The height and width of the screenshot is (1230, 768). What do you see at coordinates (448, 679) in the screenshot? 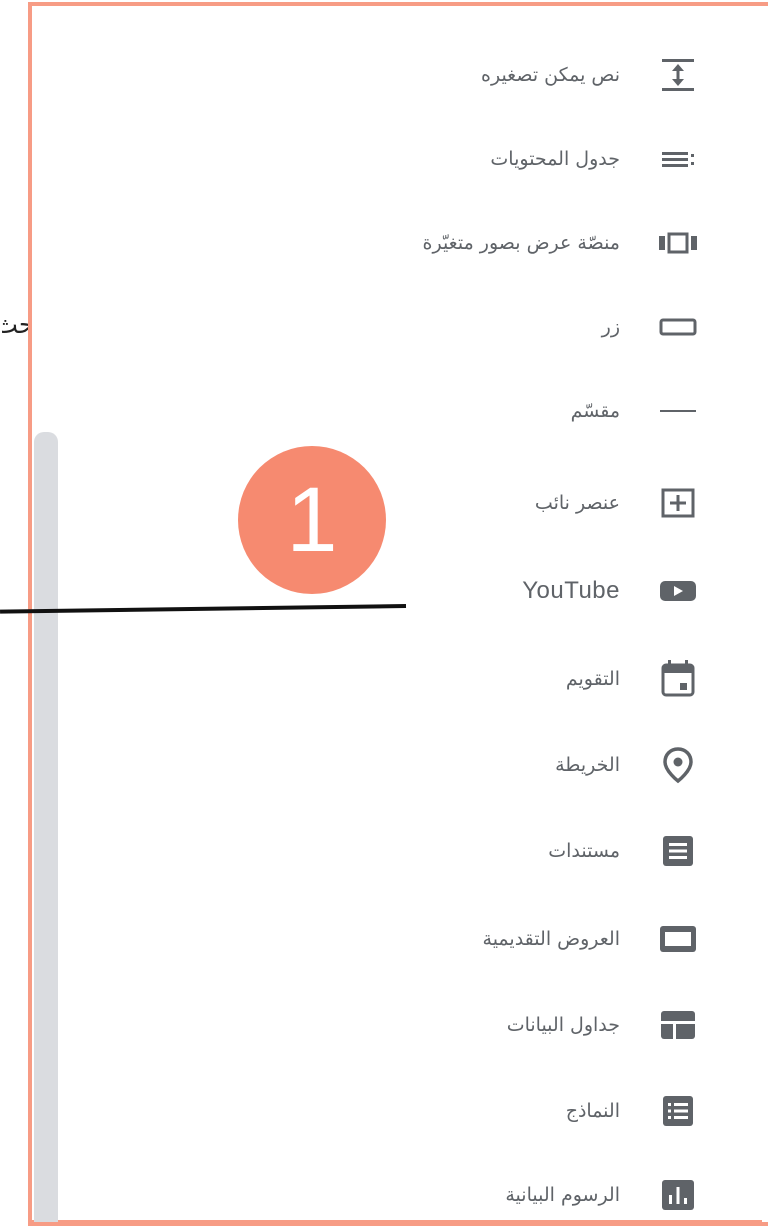
I see `menu-item-calendar: التقويم` at bounding box center [448, 679].